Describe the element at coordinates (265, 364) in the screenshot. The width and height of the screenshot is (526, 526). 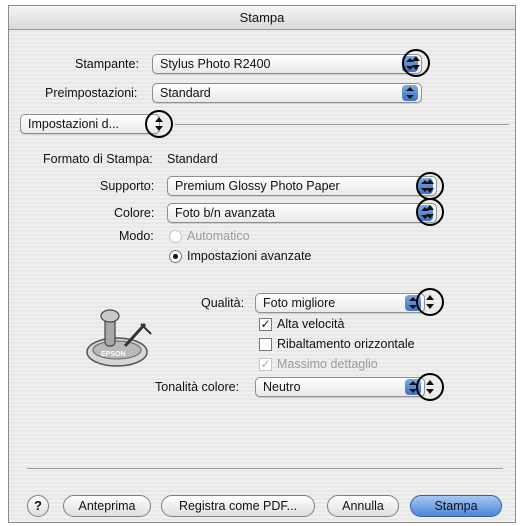
I see `finest-detail-checkbox: ✓` at that location.